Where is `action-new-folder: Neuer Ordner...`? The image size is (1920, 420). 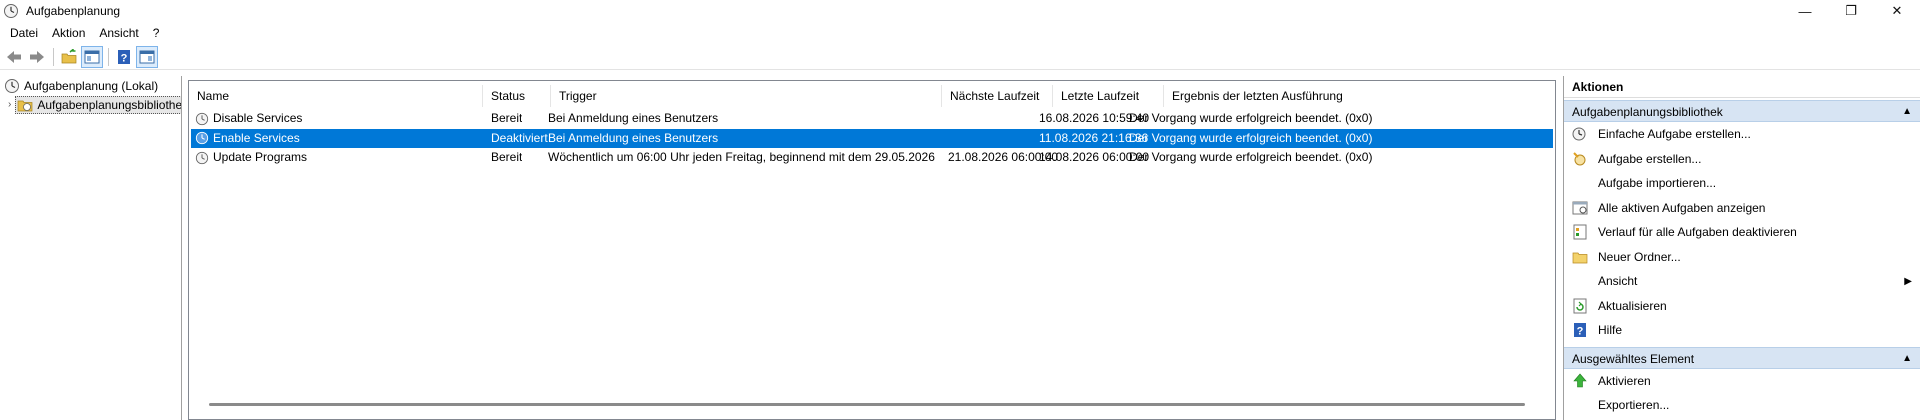
action-new-folder: Neuer Ordner... is located at coordinates (1742, 257).